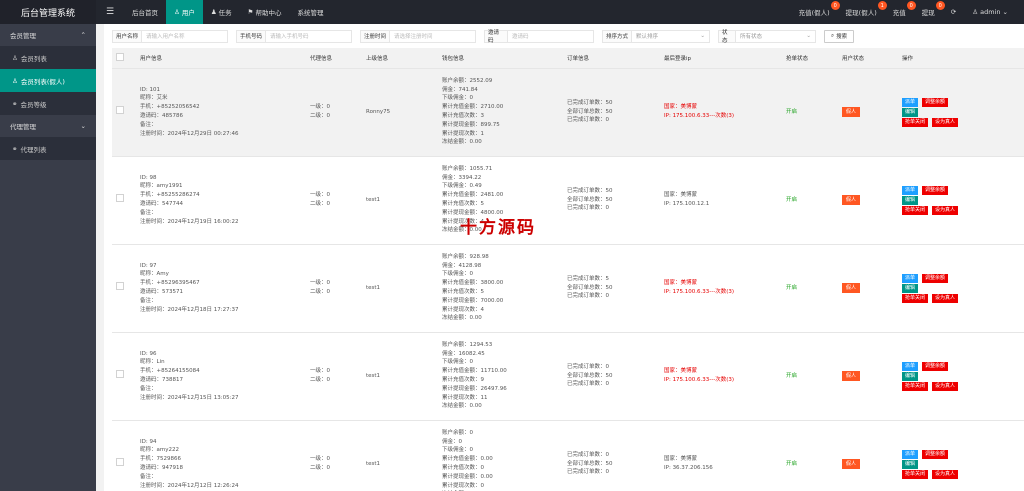  I want to click on sidebar-item-member-list: ♙ 会员列表, so click(48, 57).